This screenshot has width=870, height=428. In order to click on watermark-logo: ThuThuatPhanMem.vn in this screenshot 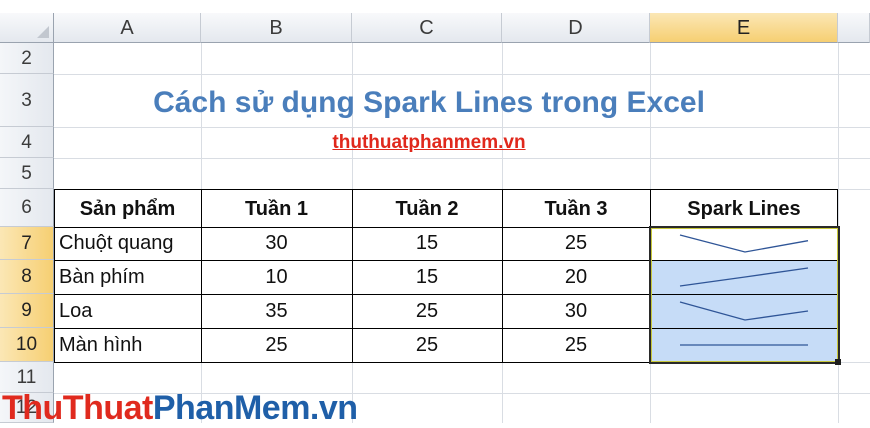, I will do `click(180, 408)`.